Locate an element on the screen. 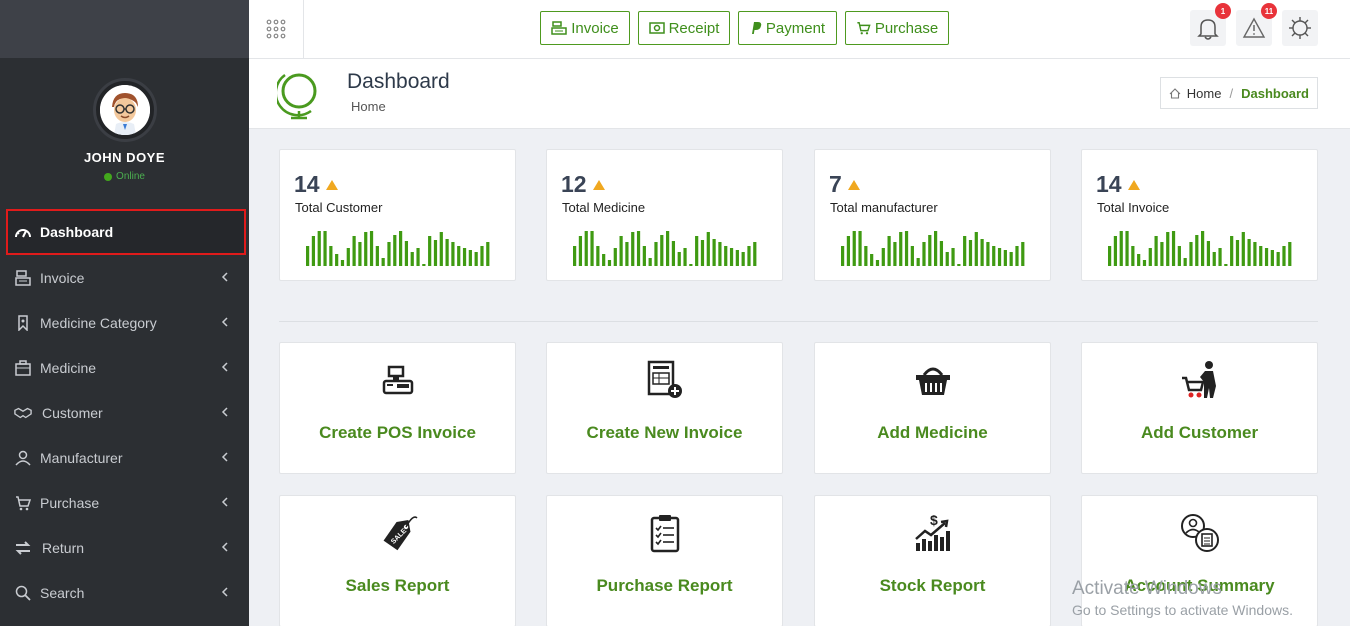 The width and height of the screenshot is (1350, 626). sidebar-item-dashboard: Dashboard is located at coordinates (126, 232).